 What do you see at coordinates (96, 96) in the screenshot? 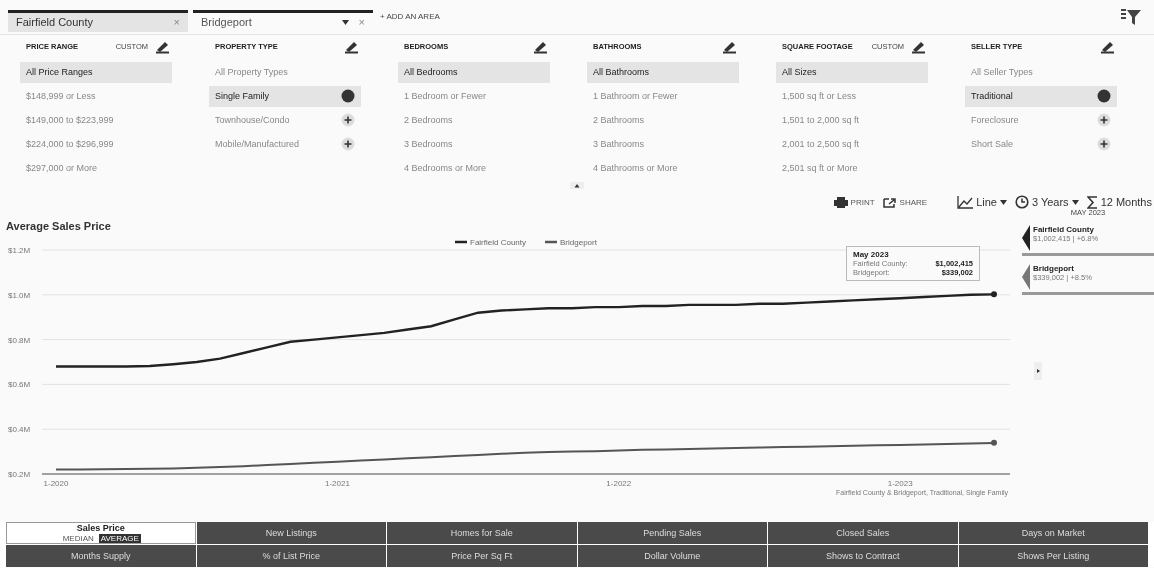
I see `filter-option: $148,999 or Less` at bounding box center [96, 96].